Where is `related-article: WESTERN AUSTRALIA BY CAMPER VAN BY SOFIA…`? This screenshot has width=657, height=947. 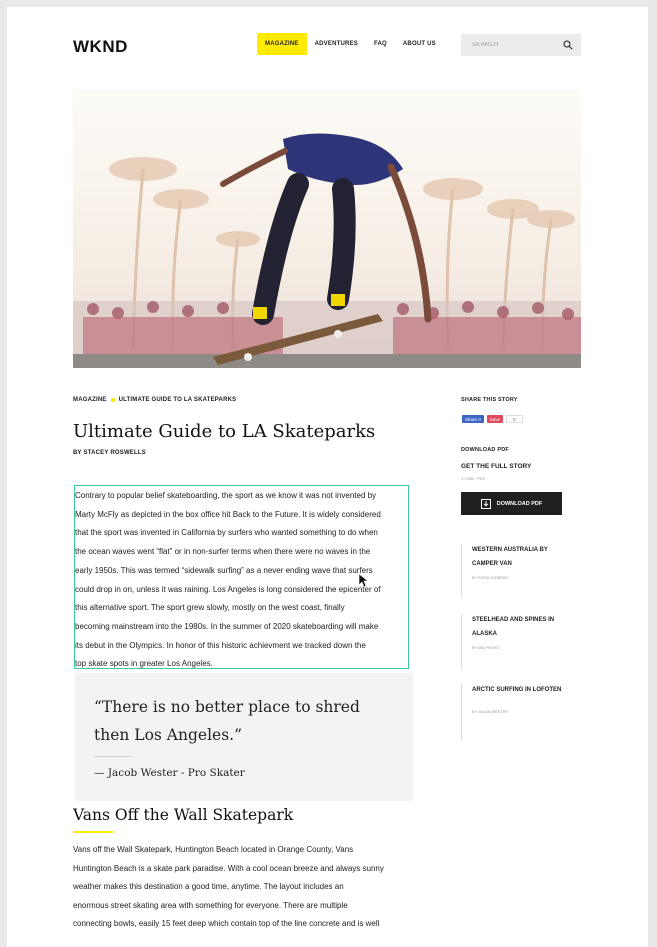
related-article: WESTERN AUSTRALIA BY CAMPER VAN BY SOFIA… is located at coordinates (521, 571).